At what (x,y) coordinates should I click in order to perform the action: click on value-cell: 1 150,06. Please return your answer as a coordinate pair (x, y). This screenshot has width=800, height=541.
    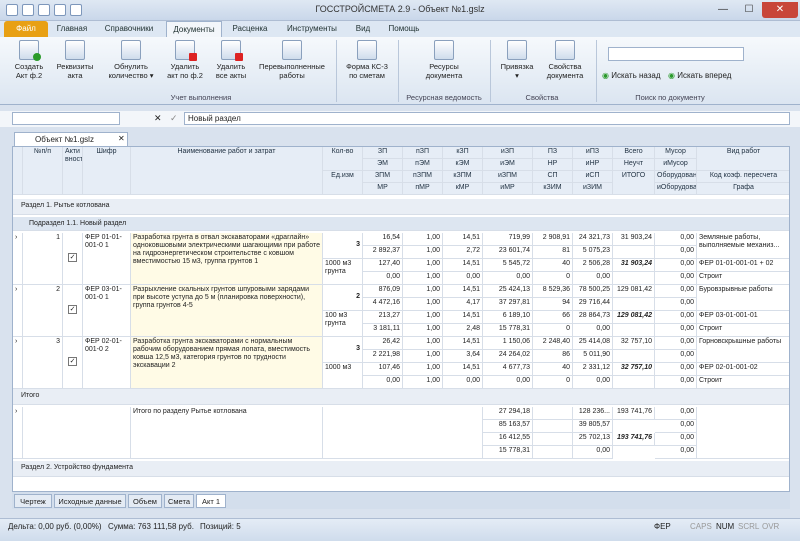
    Looking at the image, I should click on (508, 343).